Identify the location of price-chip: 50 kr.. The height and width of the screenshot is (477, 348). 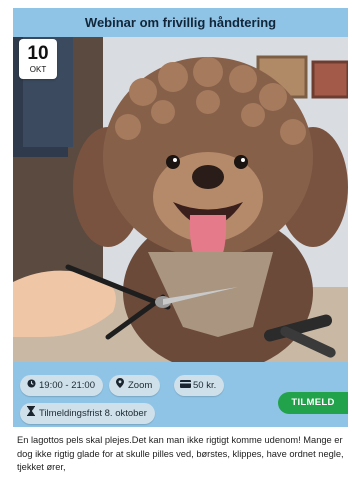
(199, 385).